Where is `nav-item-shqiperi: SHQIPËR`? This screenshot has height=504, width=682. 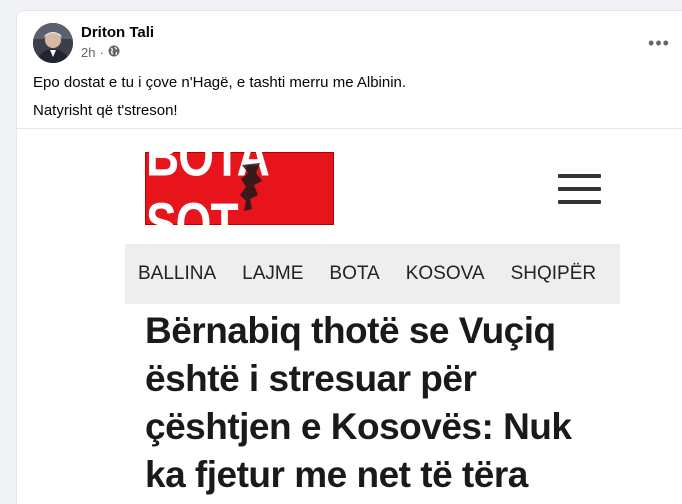
nav-item-shqiperi: SHQIPËR is located at coordinates (554, 274).